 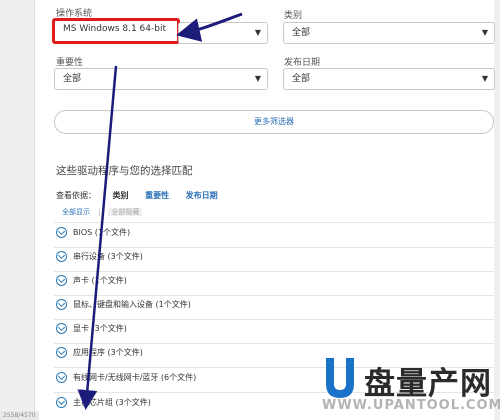 What do you see at coordinates (340, 378) in the screenshot?
I see `u-logo-icon` at bounding box center [340, 378].